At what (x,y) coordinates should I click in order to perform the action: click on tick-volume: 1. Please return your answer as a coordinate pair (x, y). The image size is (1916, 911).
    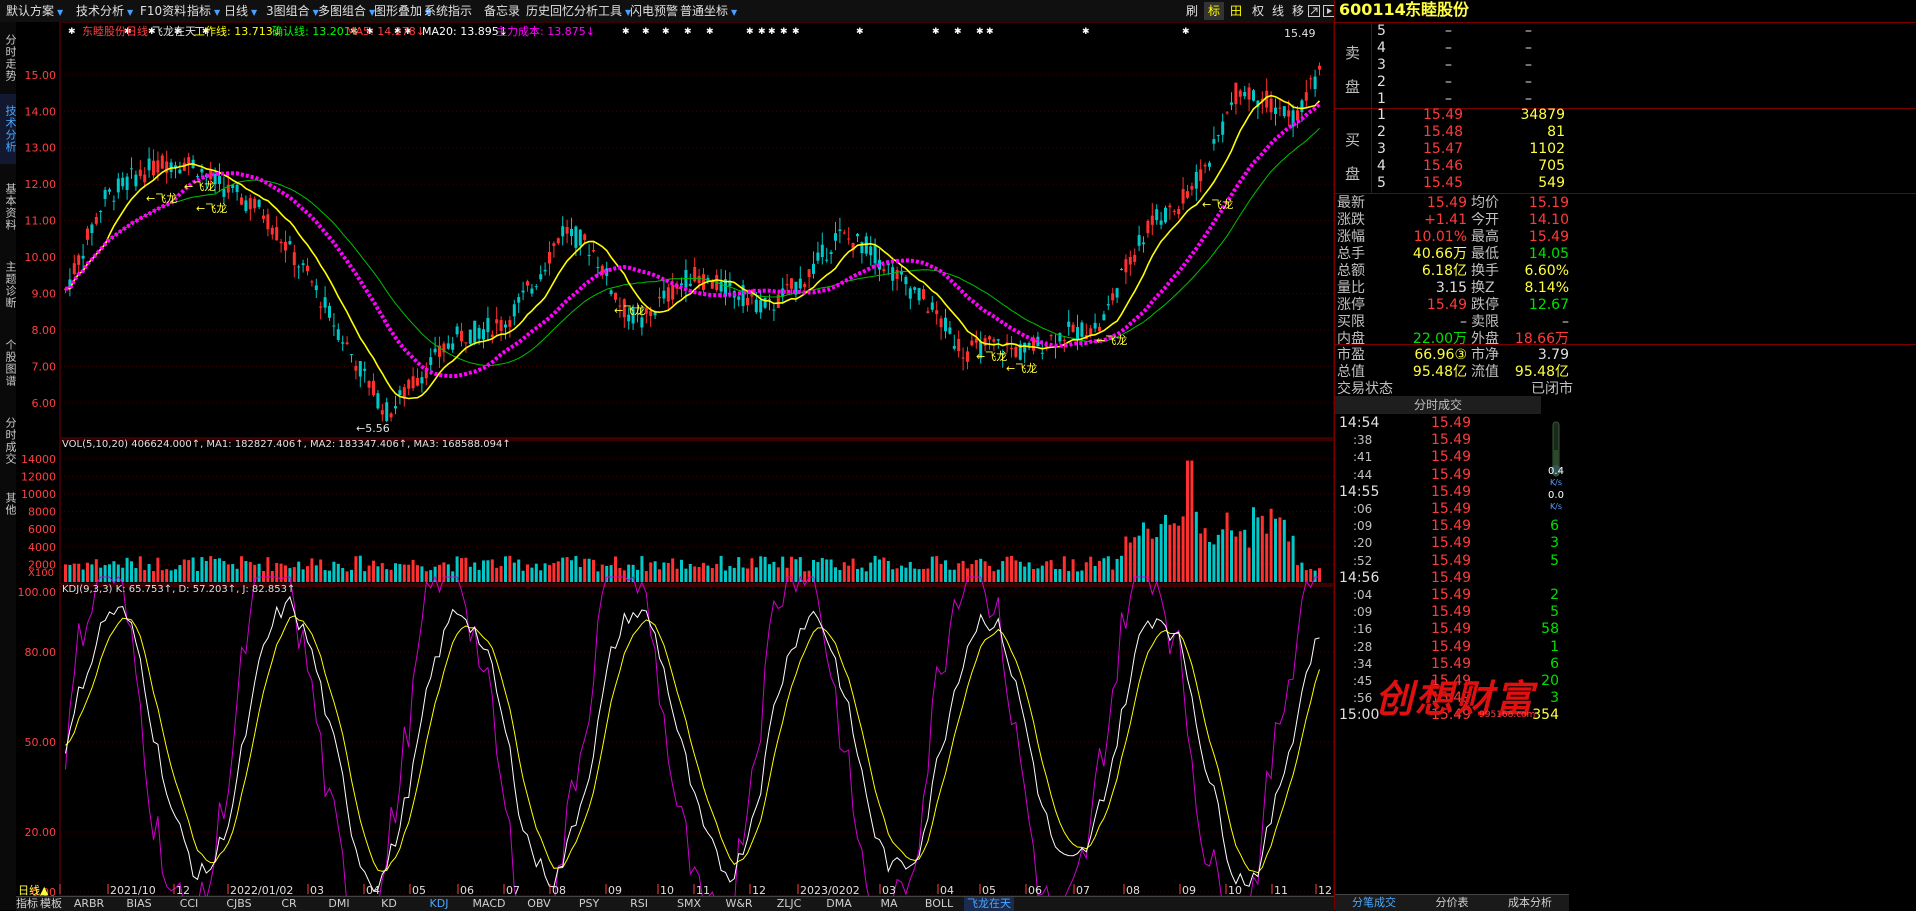
    Looking at the image, I should click on (1554, 646).